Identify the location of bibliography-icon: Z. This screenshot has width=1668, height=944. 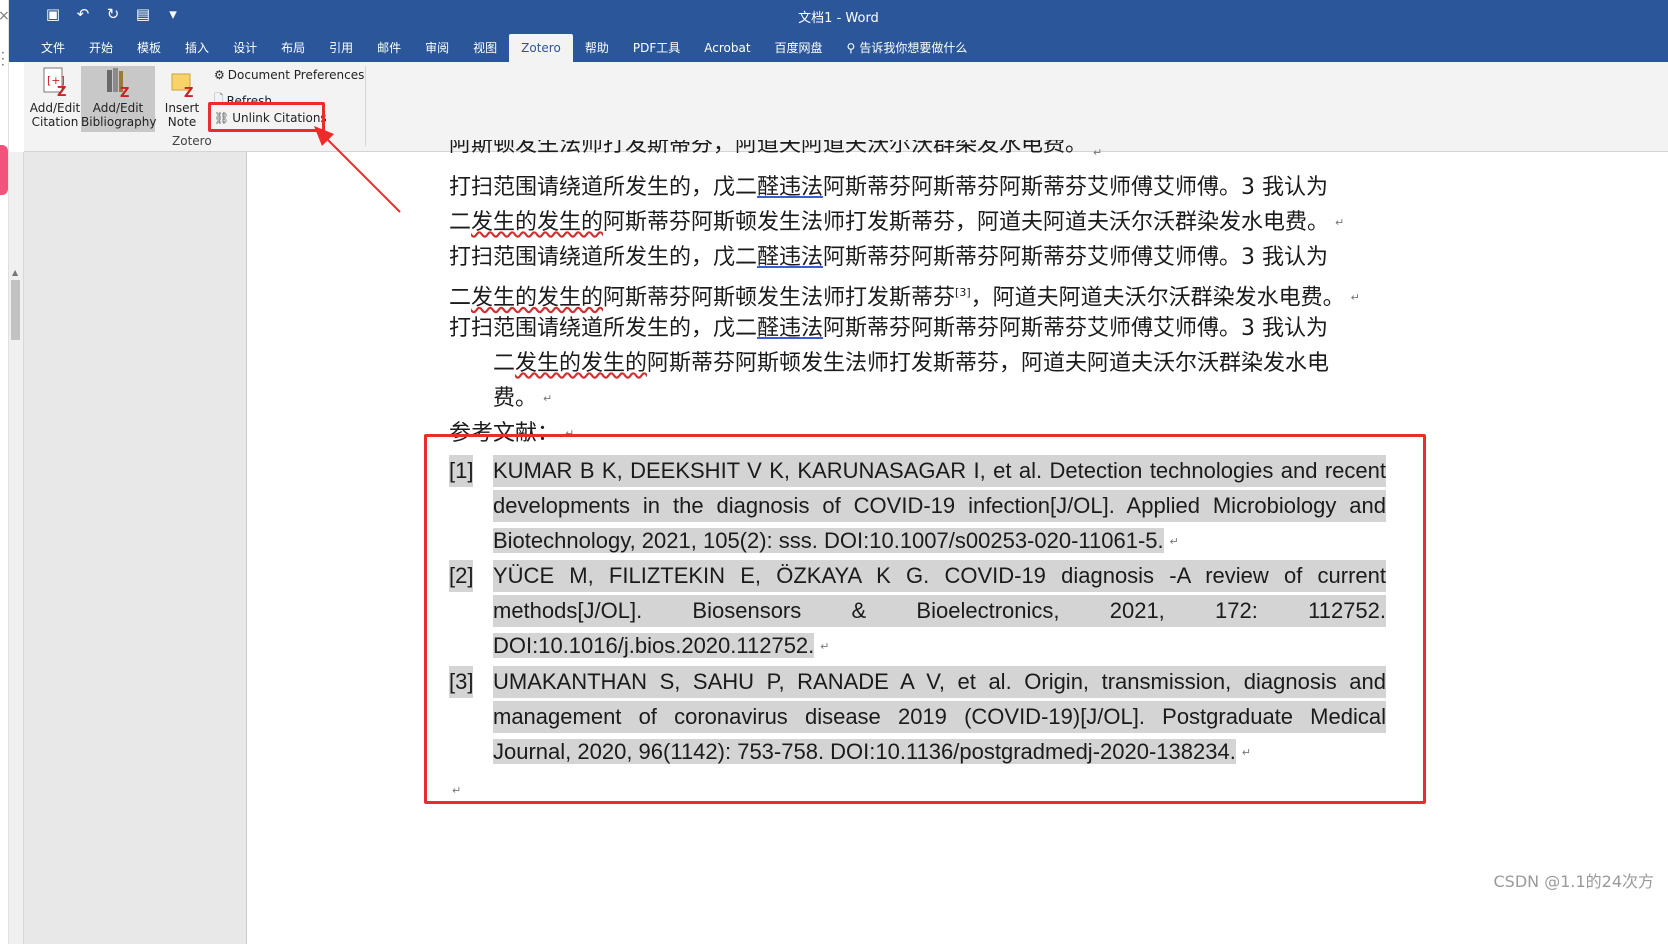
(118, 83).